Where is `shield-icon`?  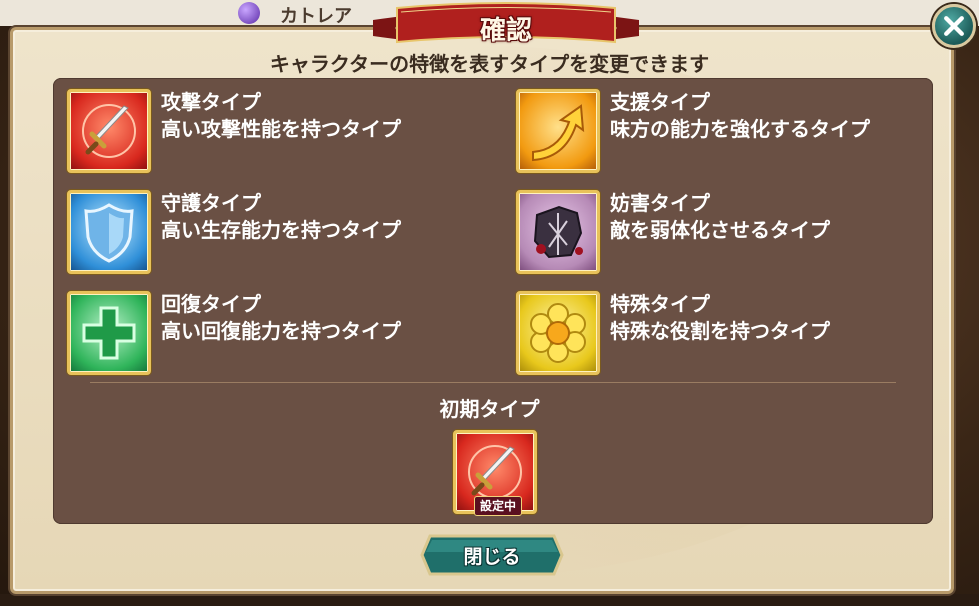
shield-icon is located at coordinates (109, 232).